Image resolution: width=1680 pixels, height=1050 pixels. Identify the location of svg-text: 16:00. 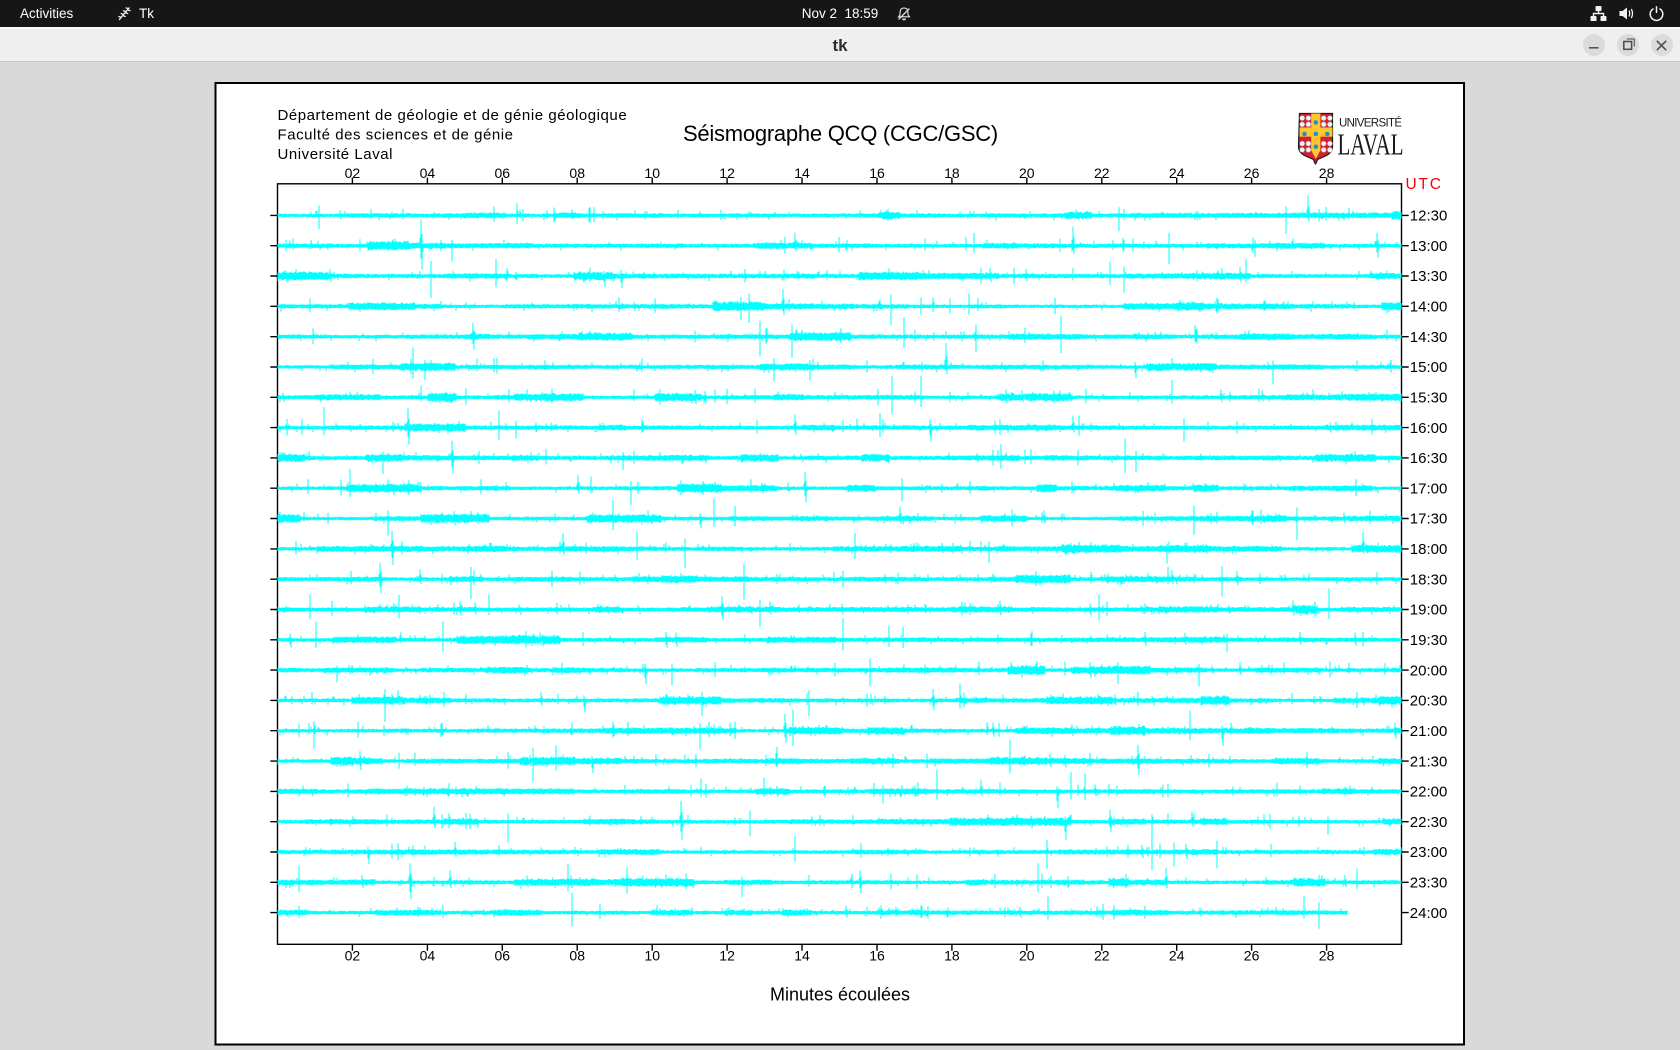
(1429, 428).